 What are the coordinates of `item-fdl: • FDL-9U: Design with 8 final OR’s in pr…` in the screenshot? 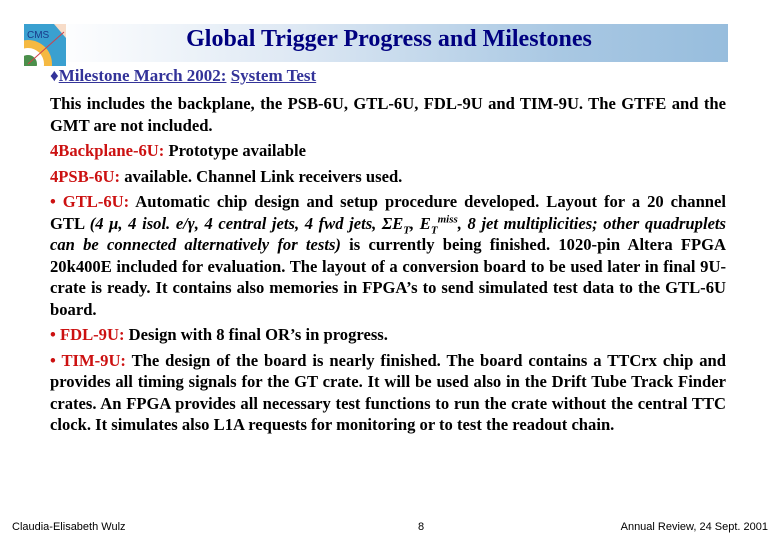 It's located at (388, 335).